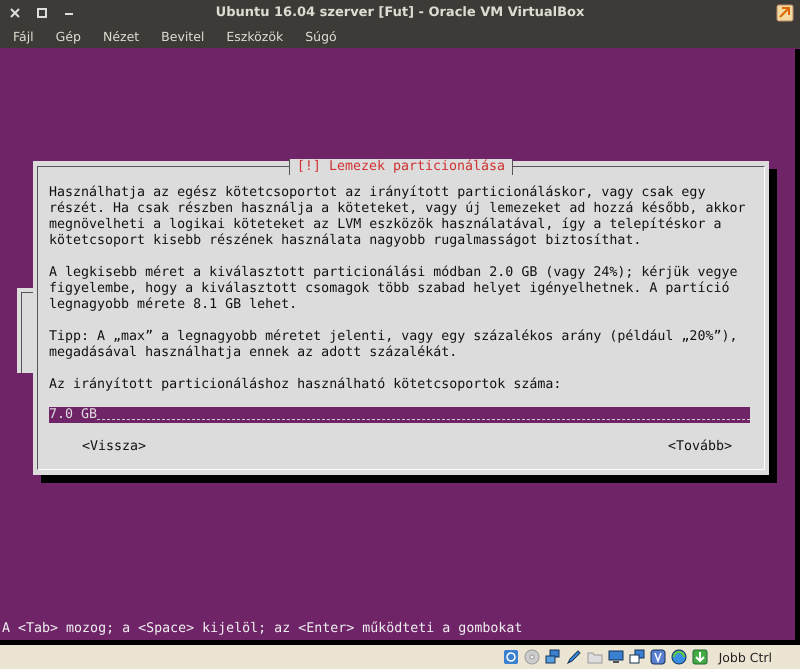  I want to click on menu-item: Fájl, so click(23, 36).